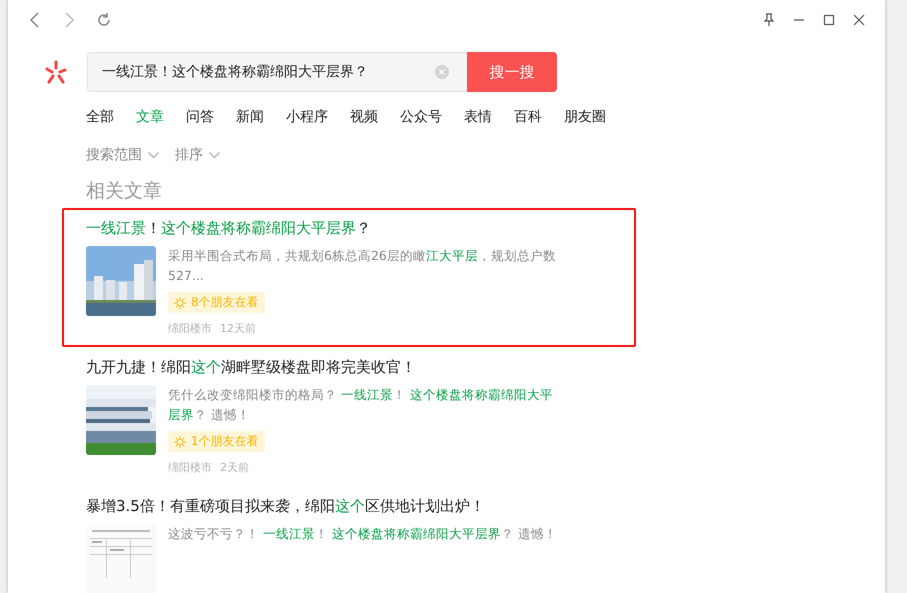 Image resolution: width=907 pixels, height=593 pixels. What do you see at coordinates (200, 117) in the screenshot?
I see `category-tab: 问答` at bounding box center [200, 117].